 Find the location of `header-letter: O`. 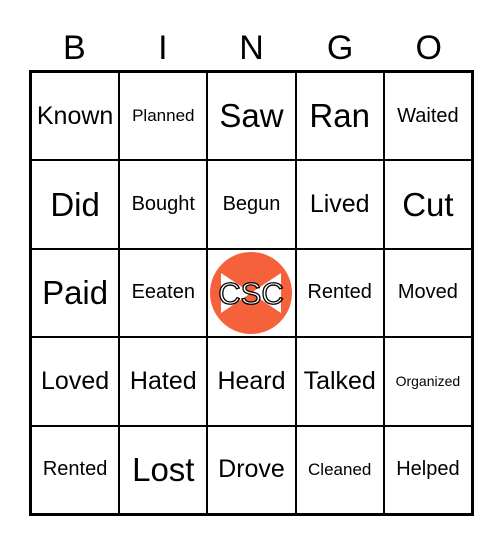

header-letter: O is located at coordinates (428, 48).